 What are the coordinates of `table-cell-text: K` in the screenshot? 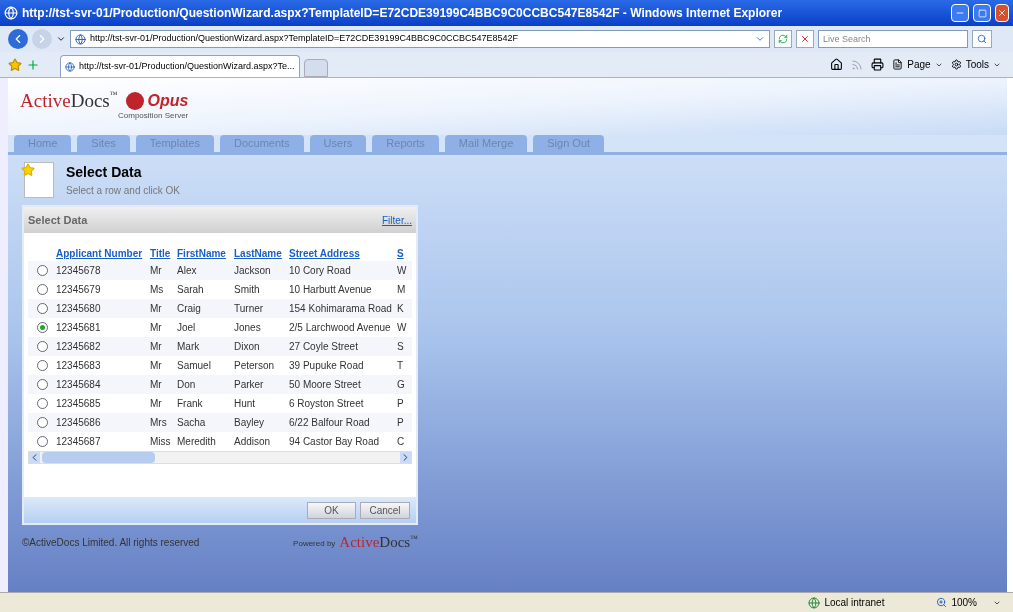 It's located at (401, 309).